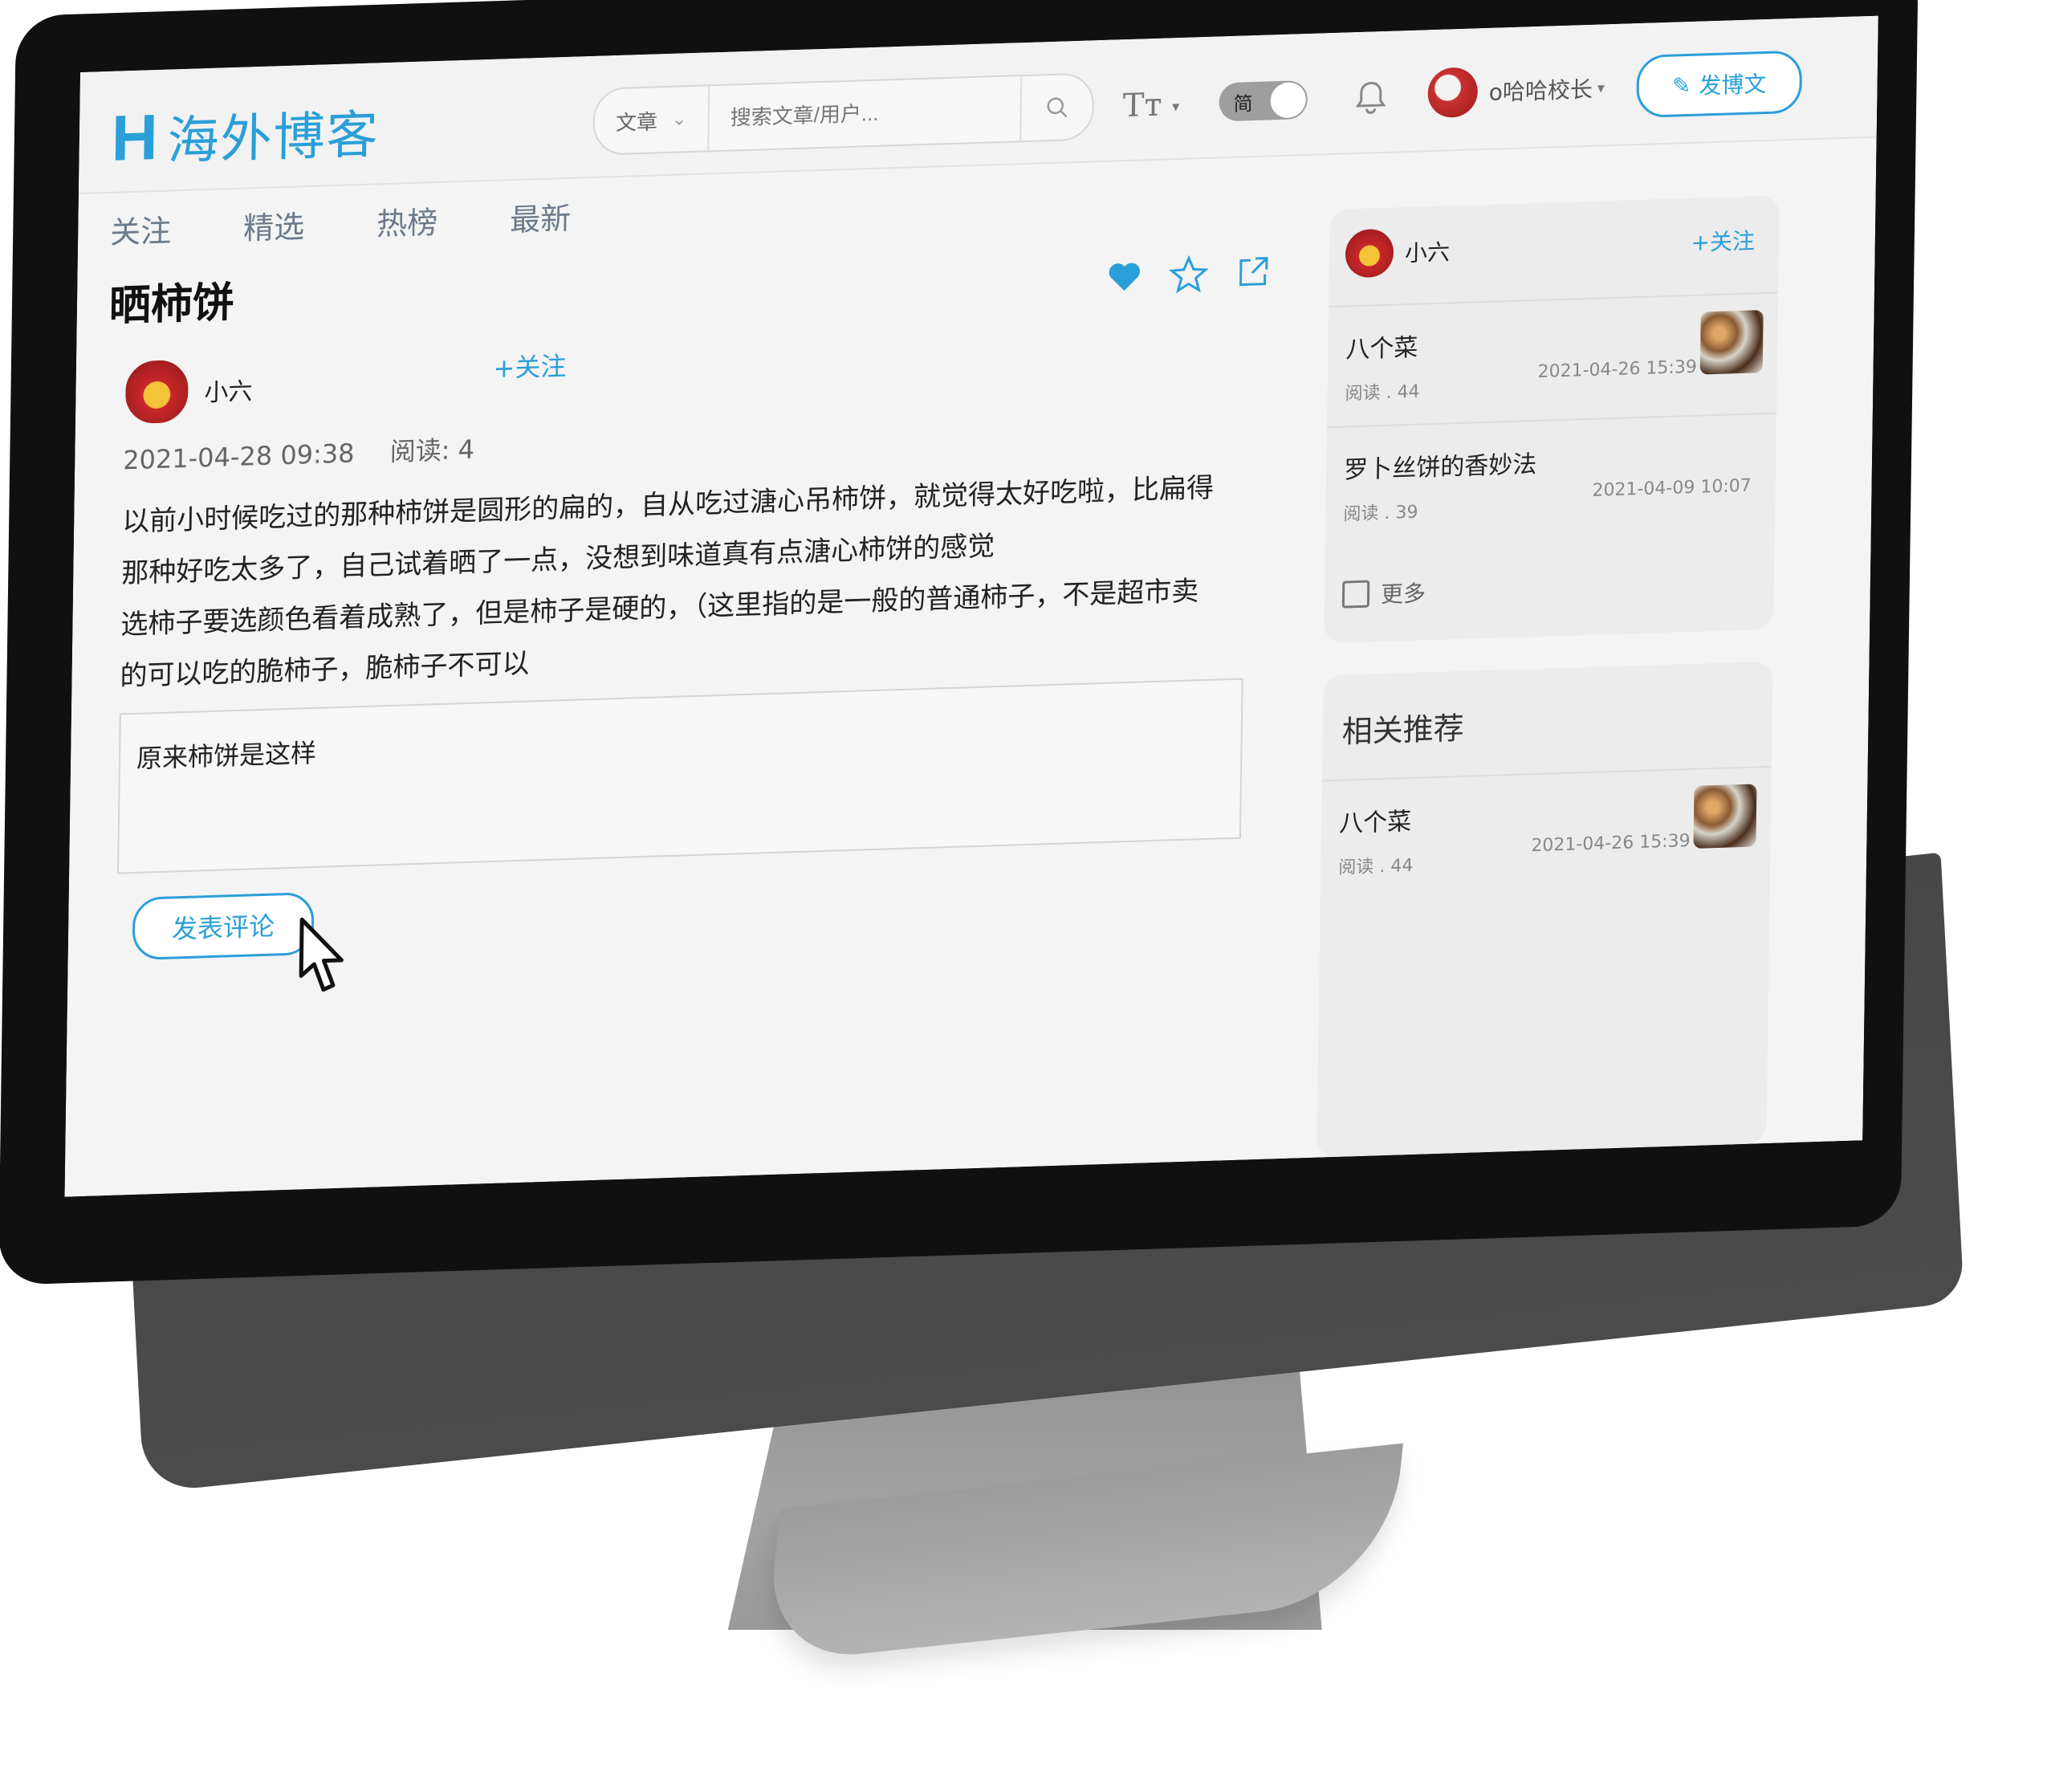  What do you see at coordinates (1398, 252) in the screenshot?
I see `sidebar-author: 小六` at bounding box center [1398, 252].